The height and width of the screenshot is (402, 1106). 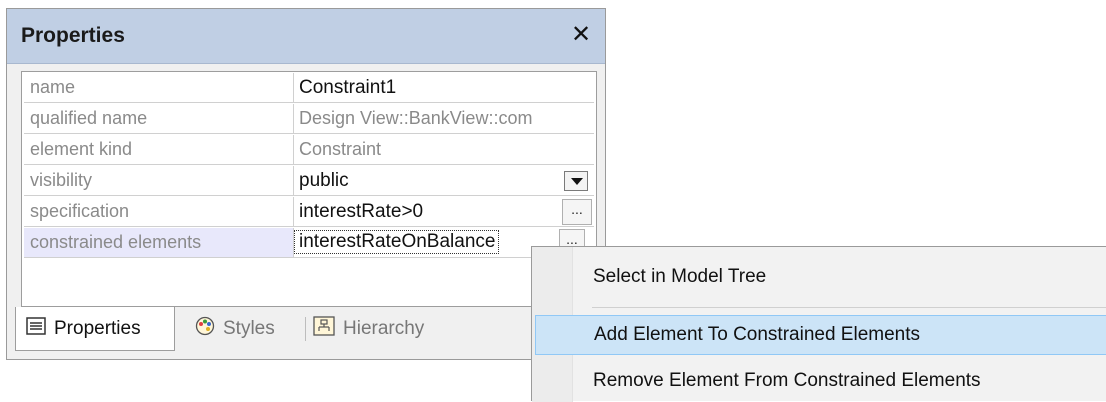 I want to click on panel-titlebar: Properties ✕, so click(x=306, y=36).